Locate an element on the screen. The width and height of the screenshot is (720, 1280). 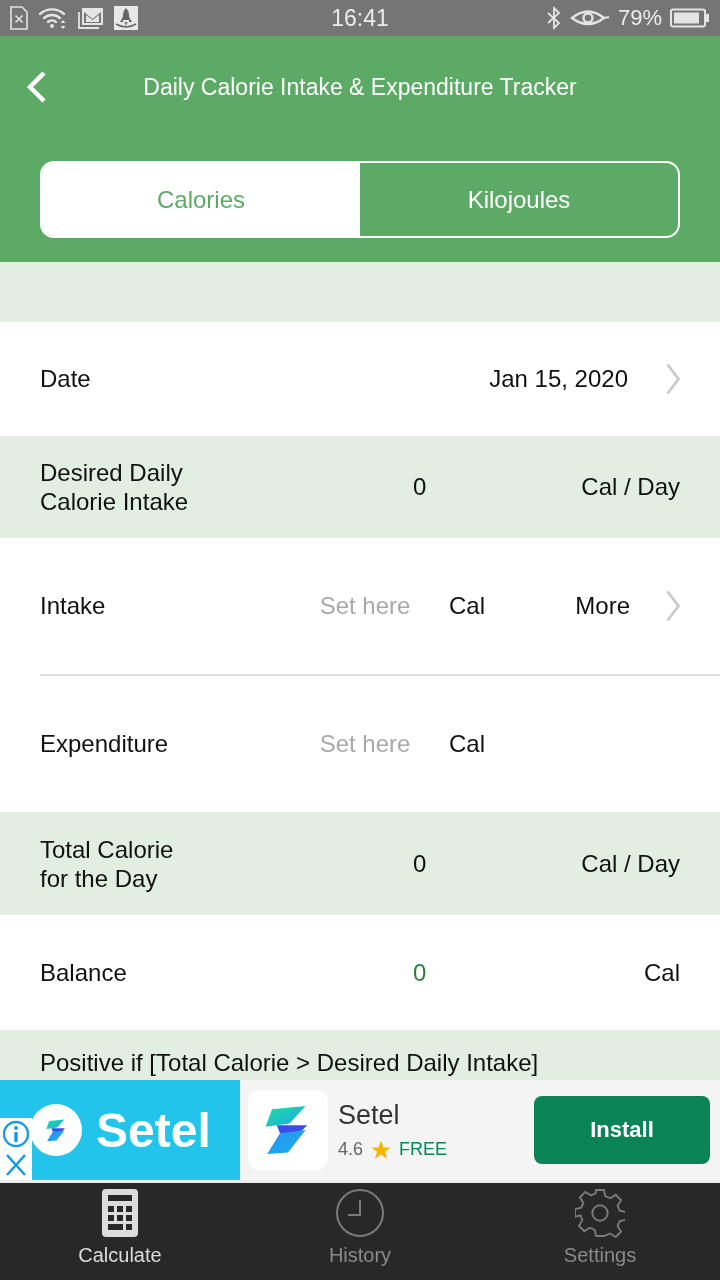
clock-icon is located at coordinates (360, 1213).